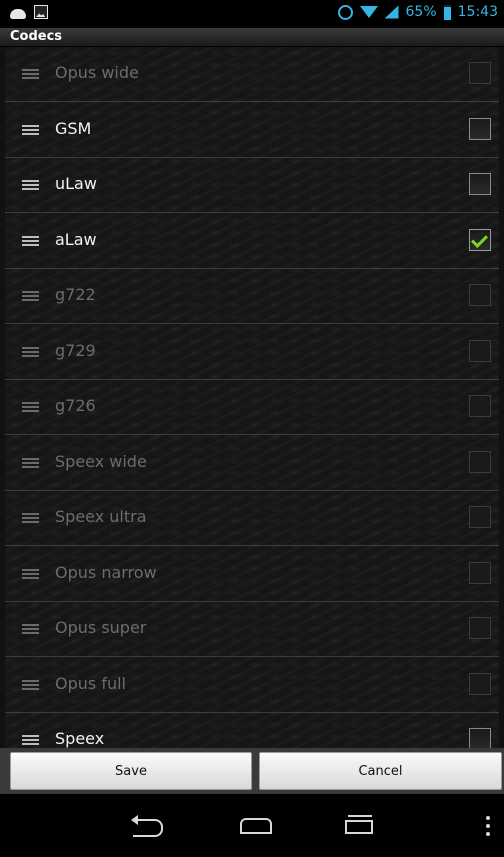 Image resolution: width=504 pixels, height=857 pixels. What do you see at coordinates (252, 14) in the screenshot?
I see `status-bar: 65% 15:43` at bounding box center [252, 14].